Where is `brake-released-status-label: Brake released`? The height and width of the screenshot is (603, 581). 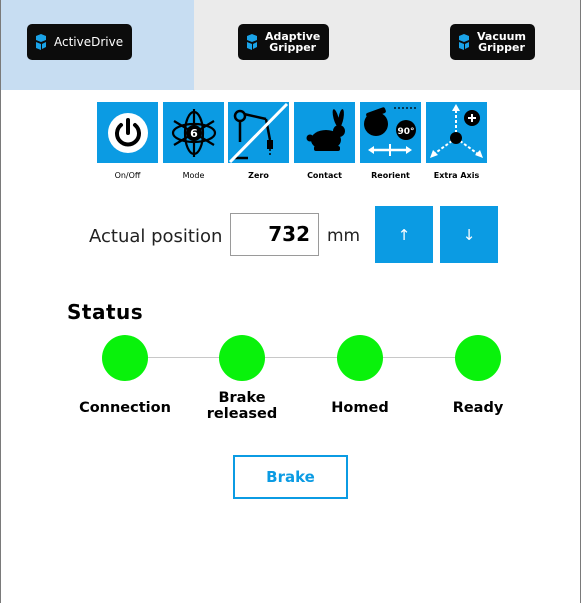 brake-released-status-label: Brake released is located at coordinates (242, 406).